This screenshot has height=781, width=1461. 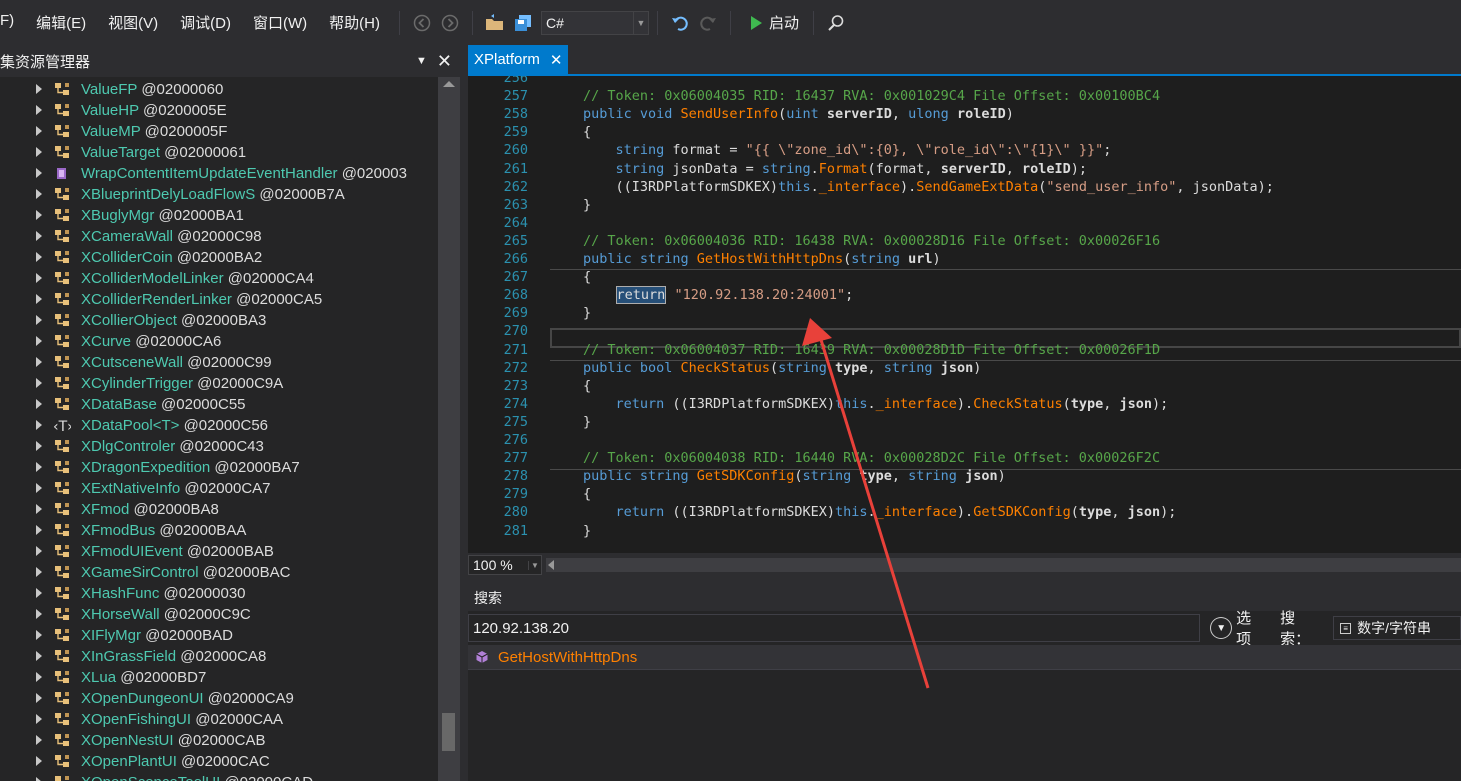 What do you see at coordinates (834, 628) in the screenshot?
I see `search-input: 120.92.138.20` at bounding box center [834, 628].